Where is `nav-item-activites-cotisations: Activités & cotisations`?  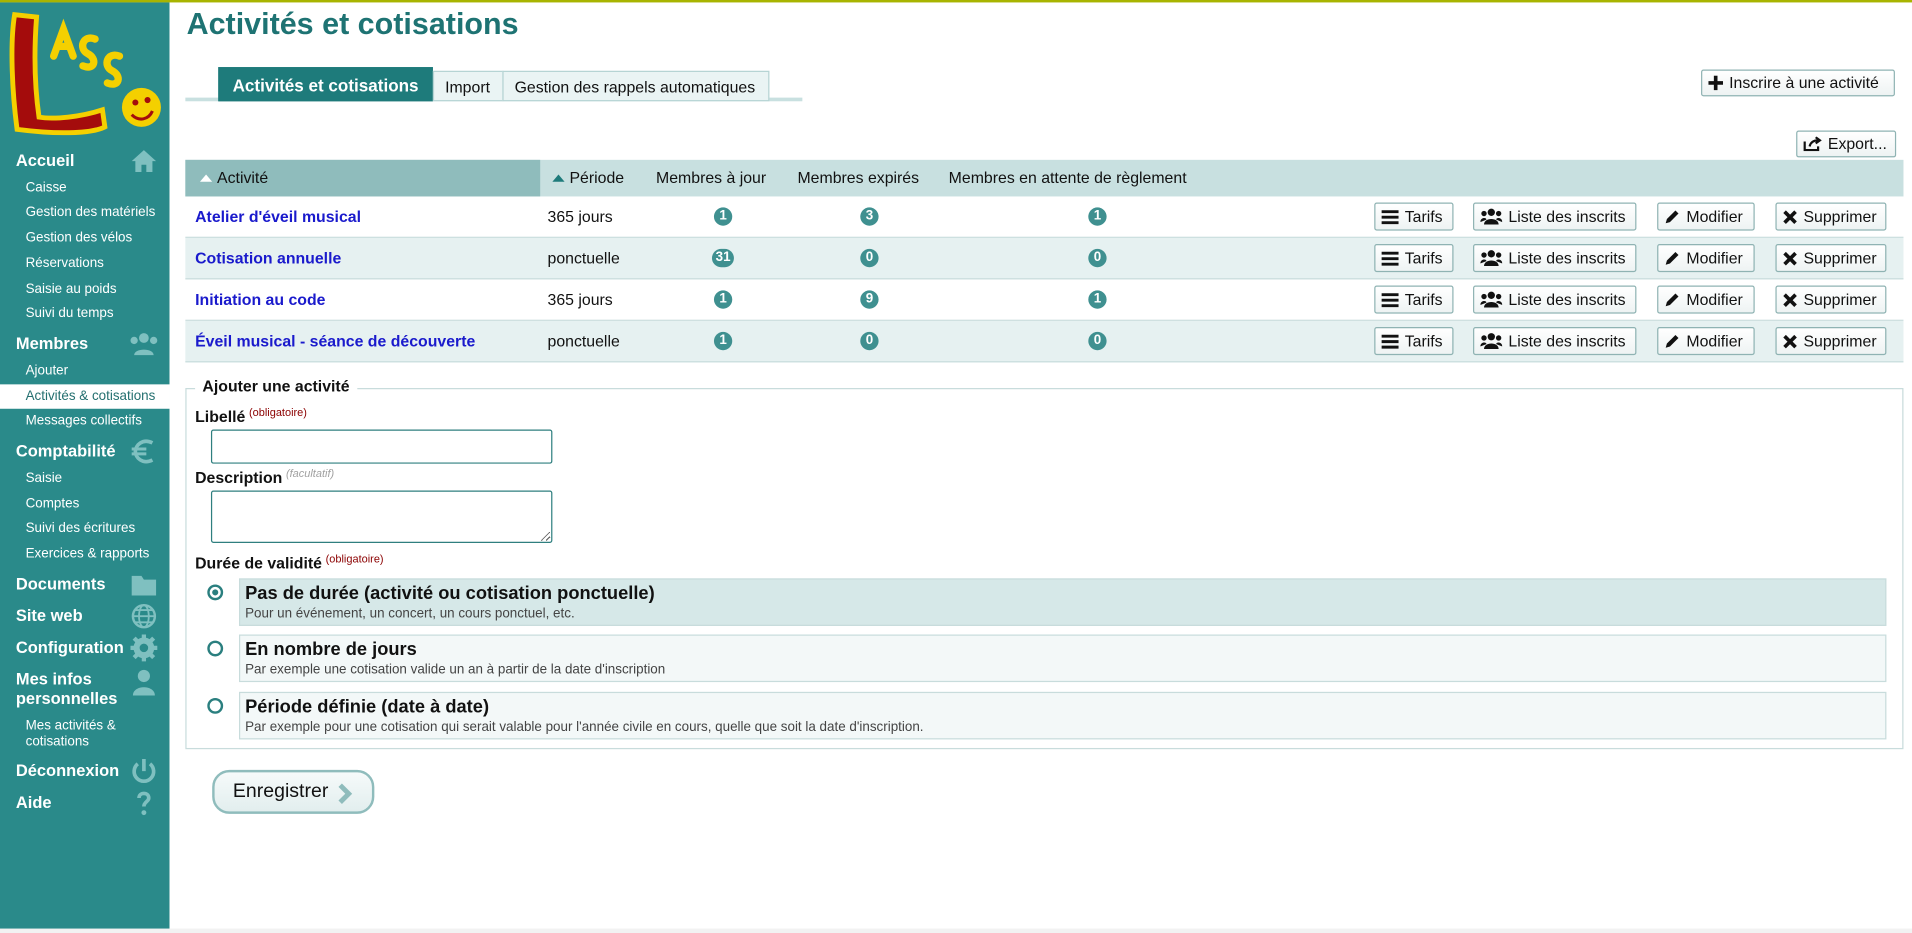
nav-item-activites-cotisations: Activités & cotisations is located at coordinates (85, 396).